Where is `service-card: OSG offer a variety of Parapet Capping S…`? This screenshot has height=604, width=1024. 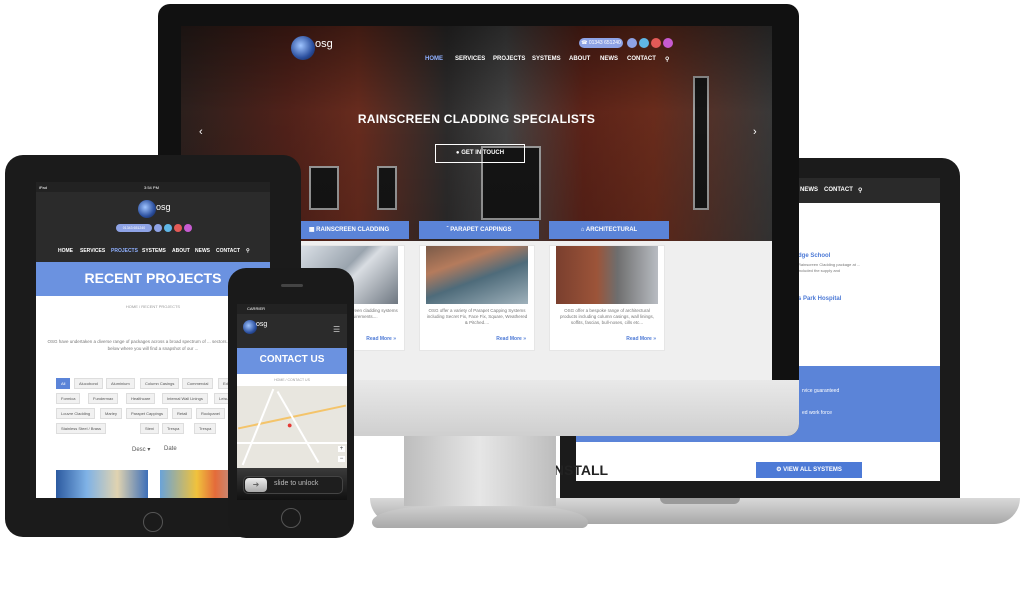
service-card: OSG offer a variety of Parapet Capping S… is located at coordinates (477, 298).